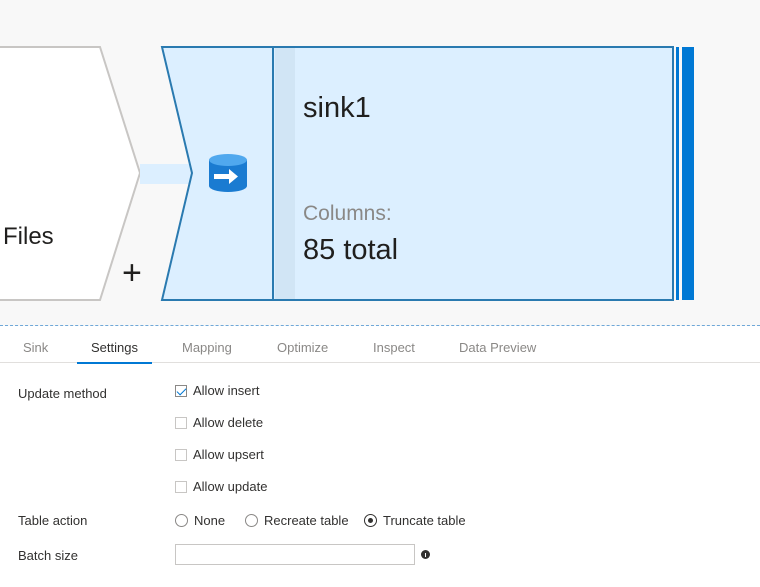  What do you see at coordinates (394, 347) in the screenshot?
I see `tab-inspect: Inspect` at bounding box center [394, 347].